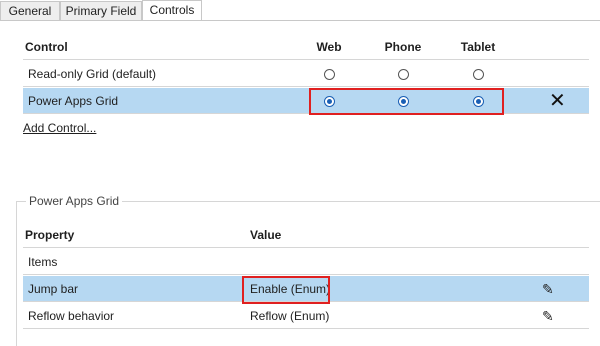  I want to click on property-value: Reflow (Enum), so click(290, 316).